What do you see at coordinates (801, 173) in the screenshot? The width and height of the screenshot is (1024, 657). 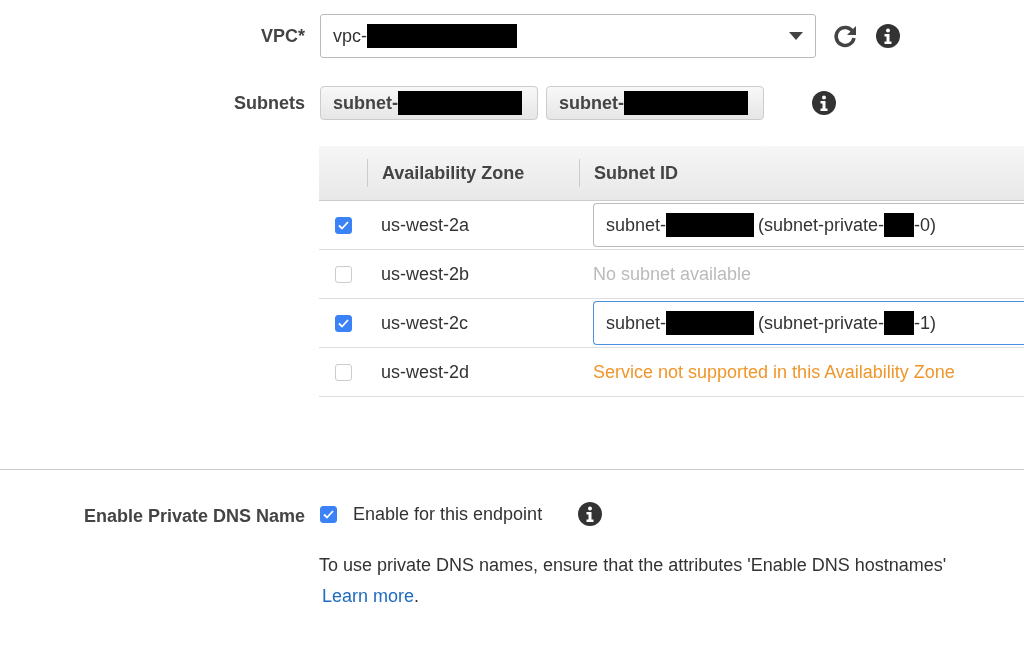 I see `column-header: Subnet ID` at bounding box center [801, 173].